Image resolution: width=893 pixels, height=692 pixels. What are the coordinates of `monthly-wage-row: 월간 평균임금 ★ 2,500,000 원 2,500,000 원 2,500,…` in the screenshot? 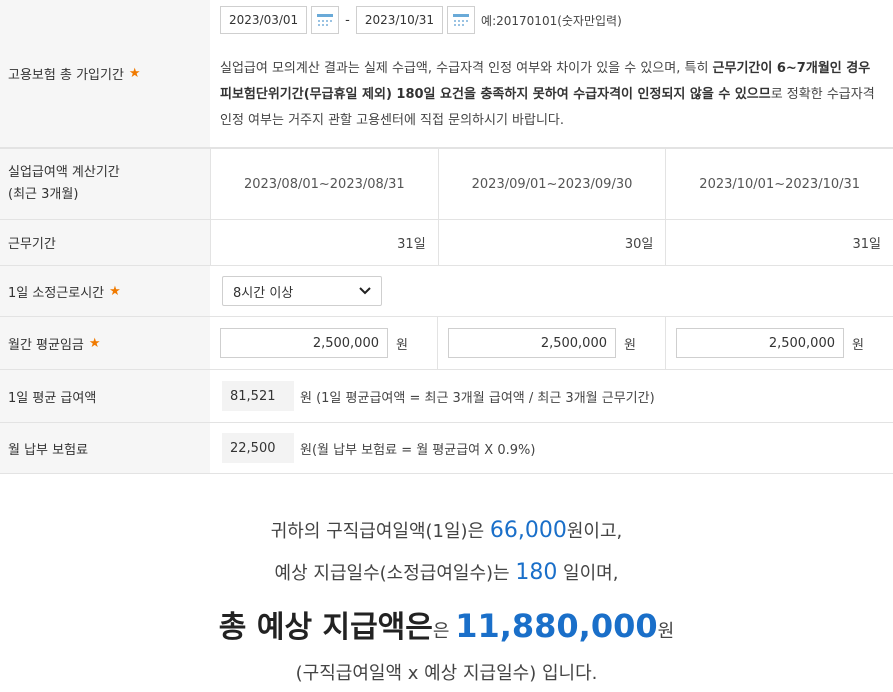 It's located at (446, 343).